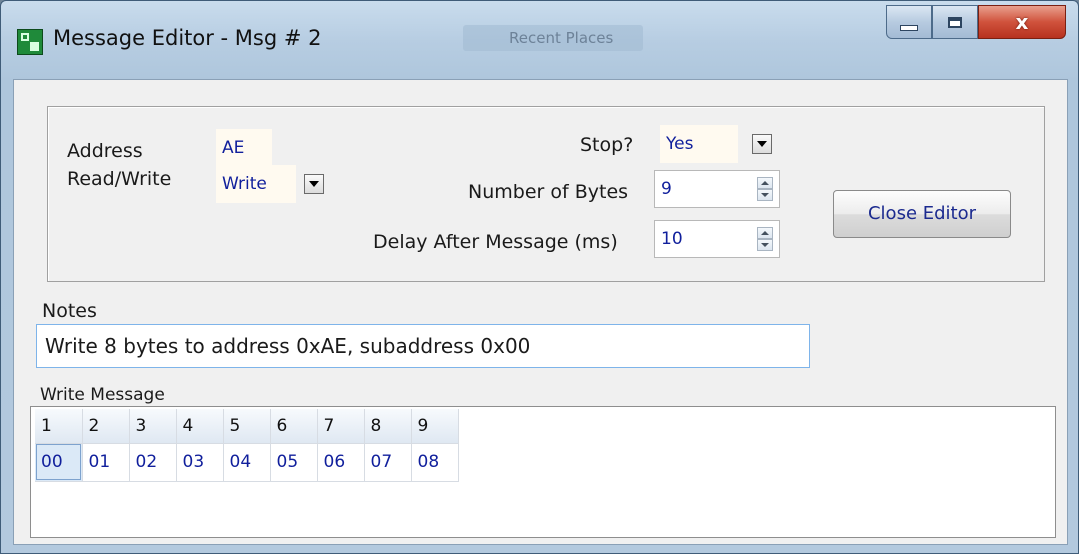 The image size is (1079, 554). I want to click on byte-header-cell: 3, so click(153, 426).